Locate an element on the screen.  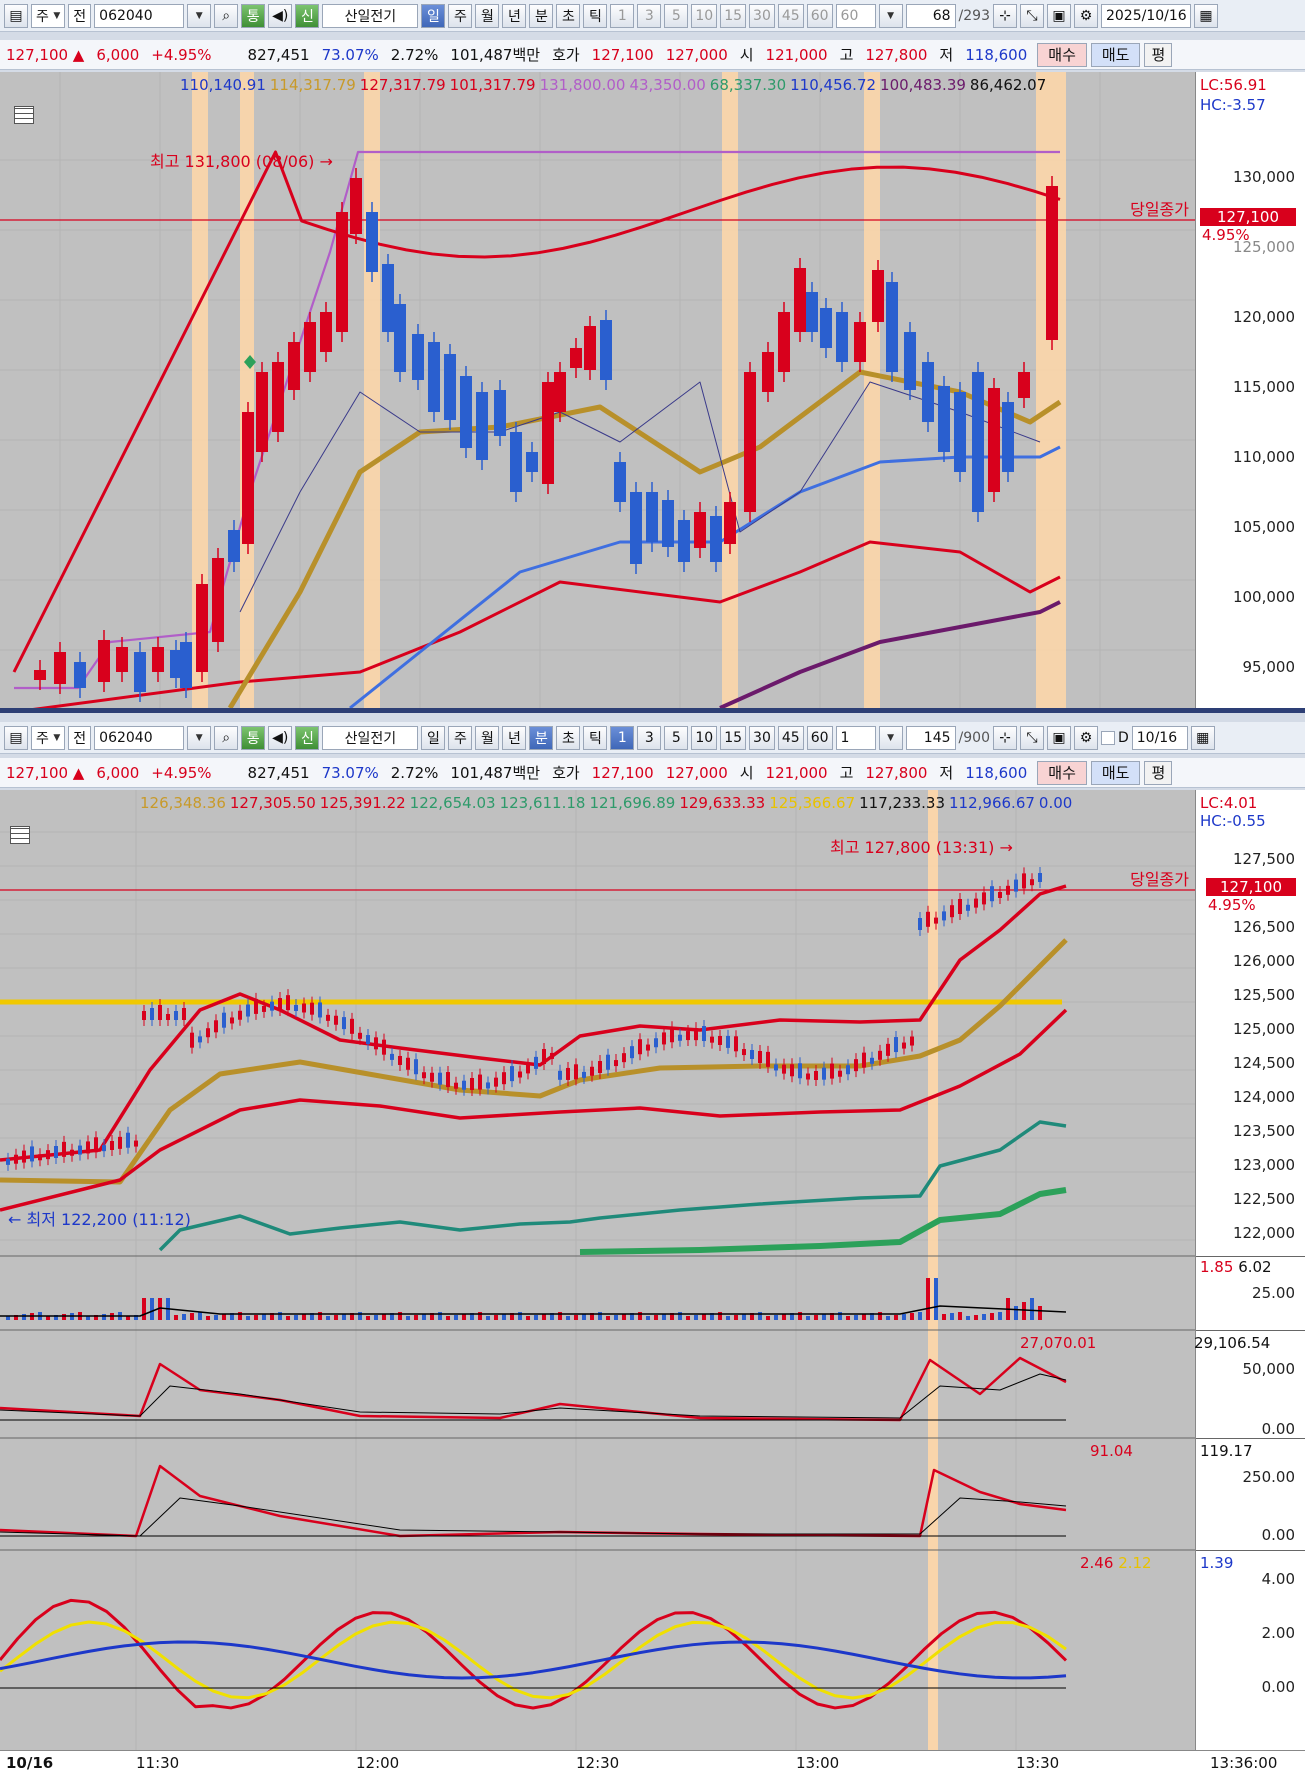
minute-low-marker: ← 최저 122,200 (11:12) is located at coordinates (99, 1219).